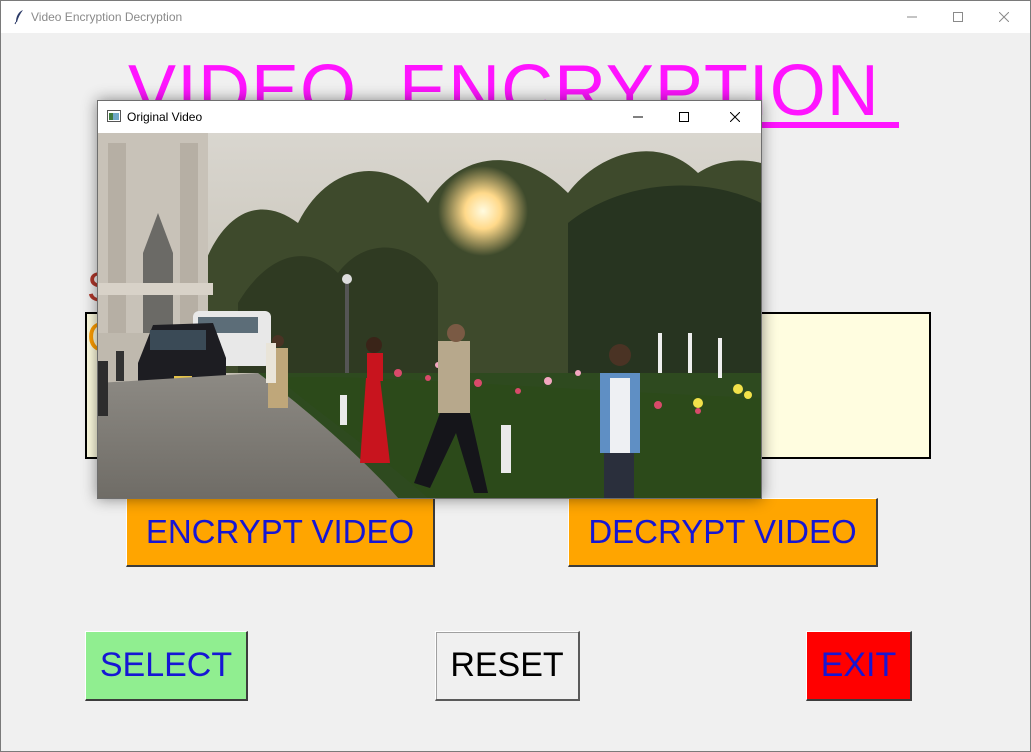 The height and width of the screenshot is (752, 1031). What do you see at coordinates (114, 116) in the screenshot?
I see `window-icon` at bounding box center [114, 116].